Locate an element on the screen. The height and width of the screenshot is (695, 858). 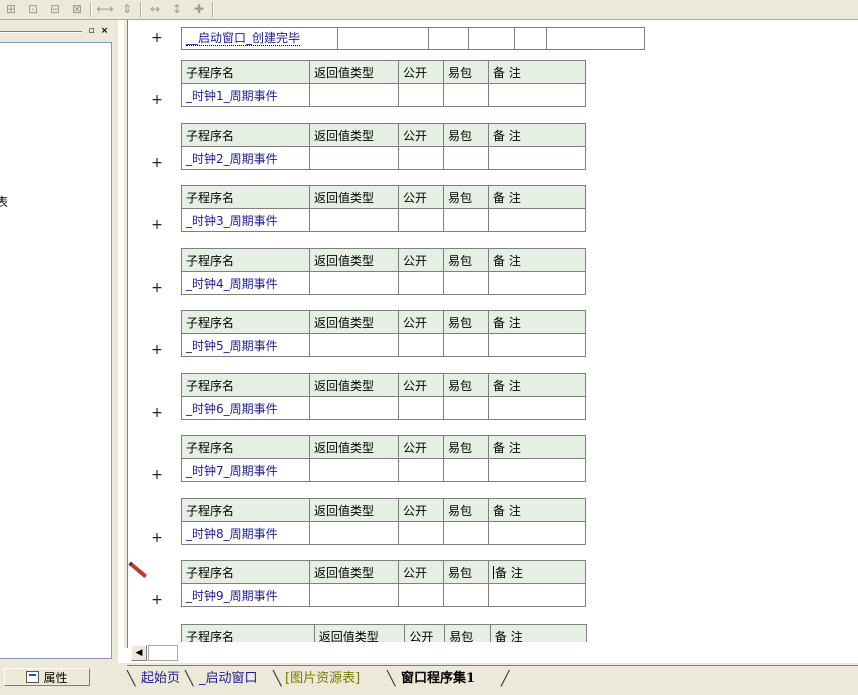
subroutine-block: 子程序名 返回值类型 公开 易包备 注 _时钟5_周期事件 is located at coordinates (384, 335).